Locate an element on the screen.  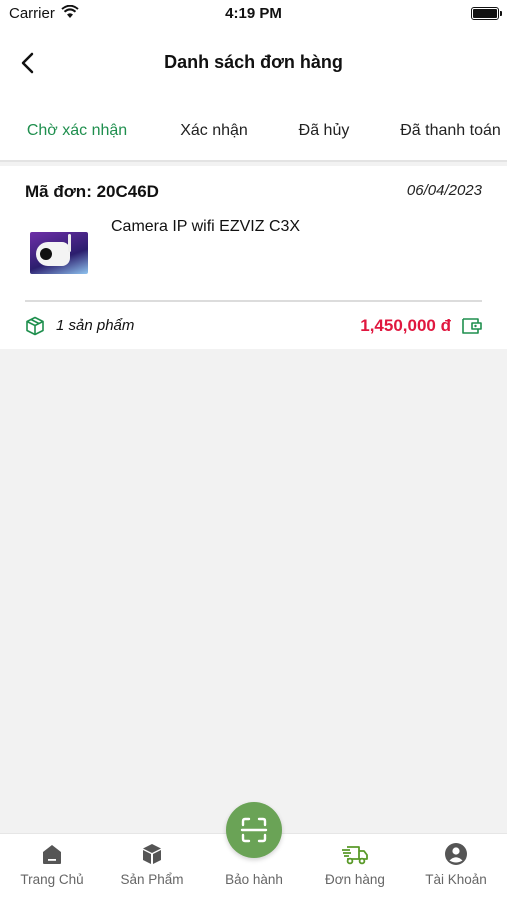
nav-account: Tài Khoản is located at coordinates (456, 867).